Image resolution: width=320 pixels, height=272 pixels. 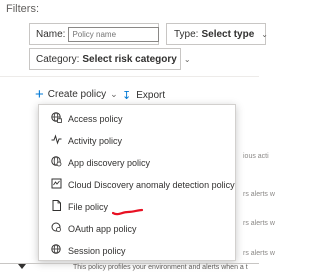 I want to click on create-policy-button: + Create policy ⌄, so click(x=76, y=94).